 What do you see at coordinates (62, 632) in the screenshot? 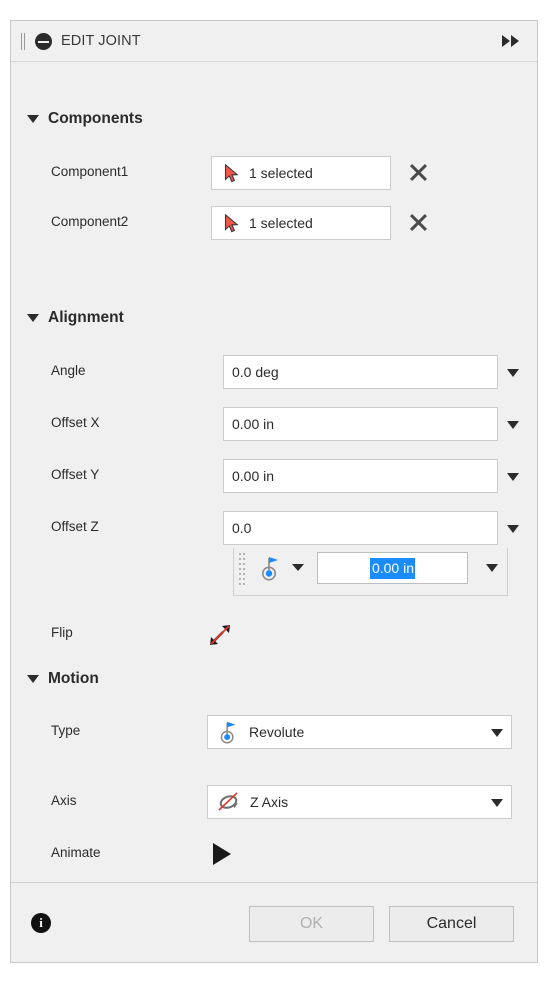
I see `label-flip: Flip` at bounding box center [62, 632].